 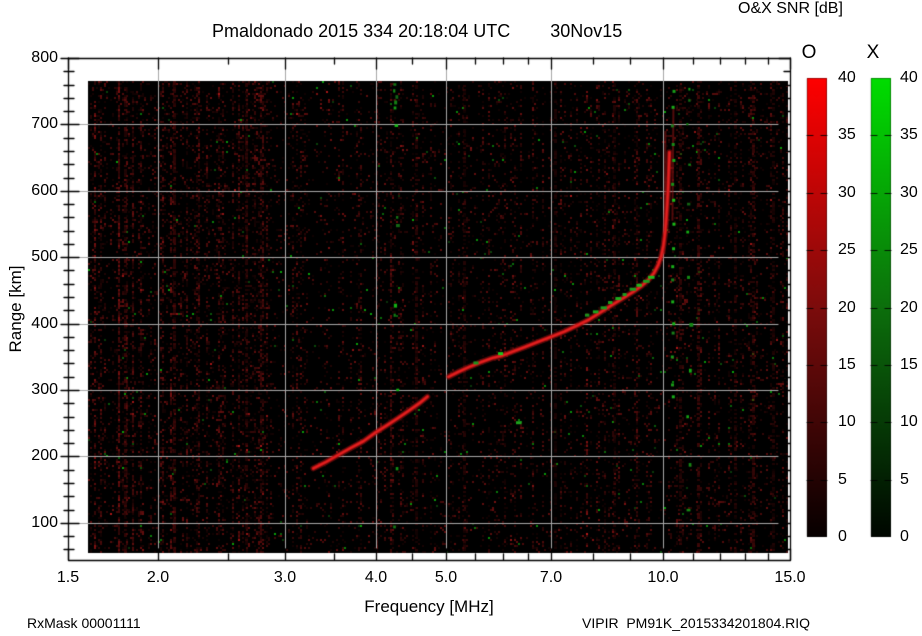 I want to click on x-axis-label: Frequency [MHz], so click(x=429, y=606).